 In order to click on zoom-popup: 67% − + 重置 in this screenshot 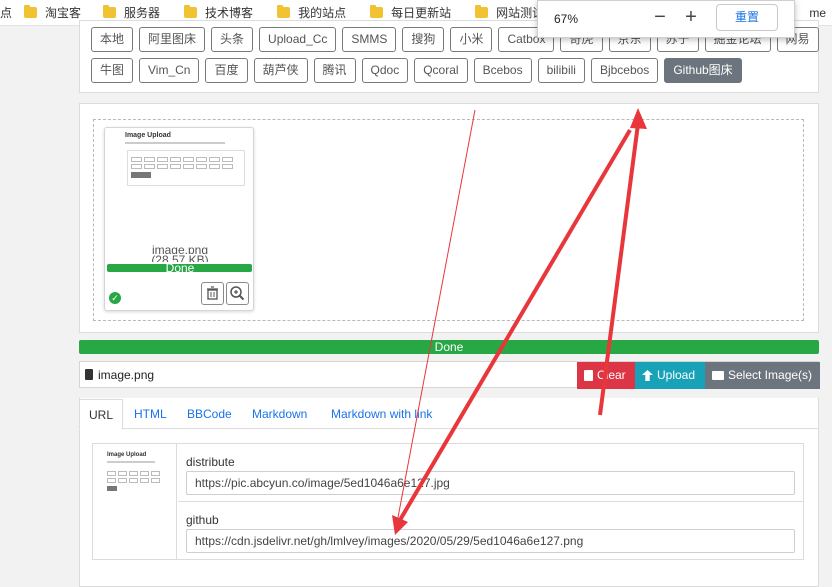, I will do `click(666, 19)`.